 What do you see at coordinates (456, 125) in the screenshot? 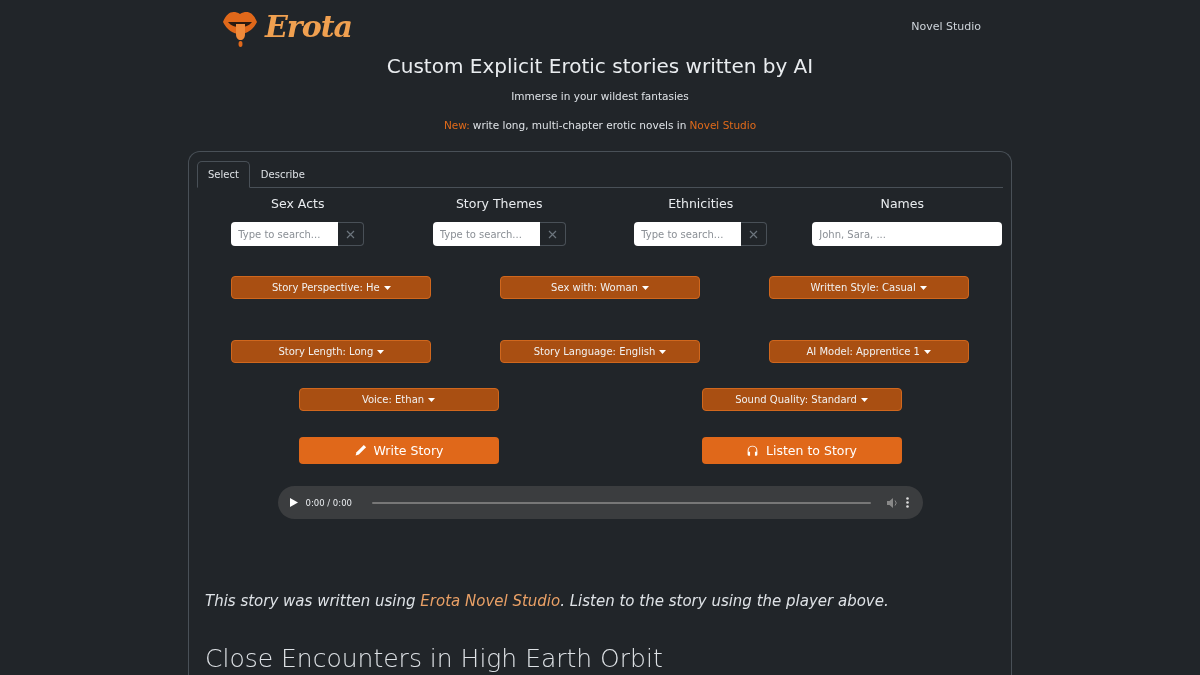
I see `new-label: New:` at bounding box center [456, 125].